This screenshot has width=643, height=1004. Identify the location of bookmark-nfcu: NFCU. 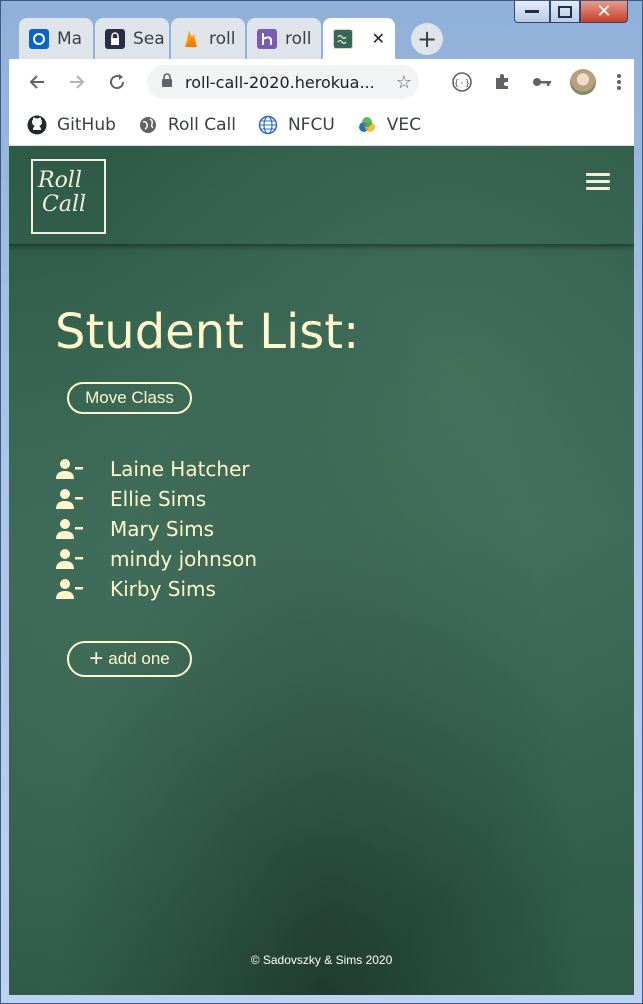
(296, 125).